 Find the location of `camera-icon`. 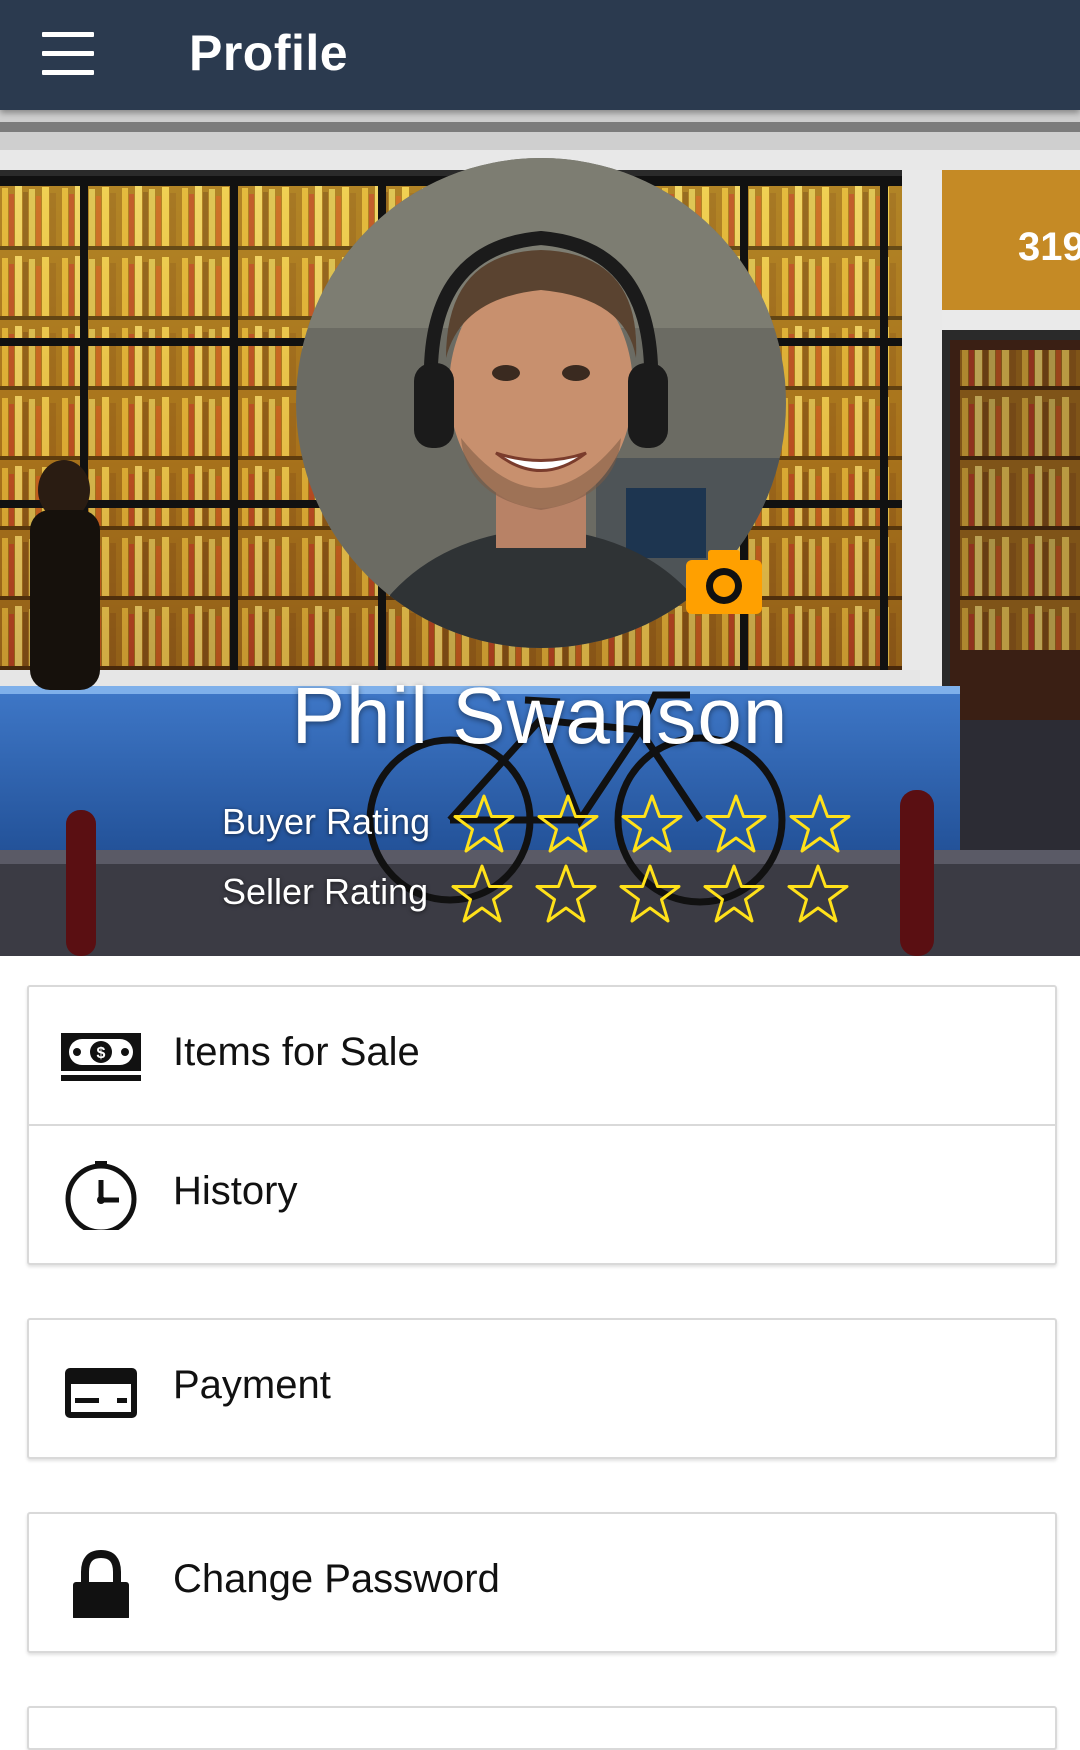

camera-icon is located at coordinates (724, 581).